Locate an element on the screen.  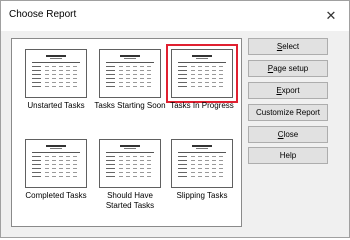
report-tile-tasks-starting-soon: Tasks Starting Soon is located at coordinates (130, 79).